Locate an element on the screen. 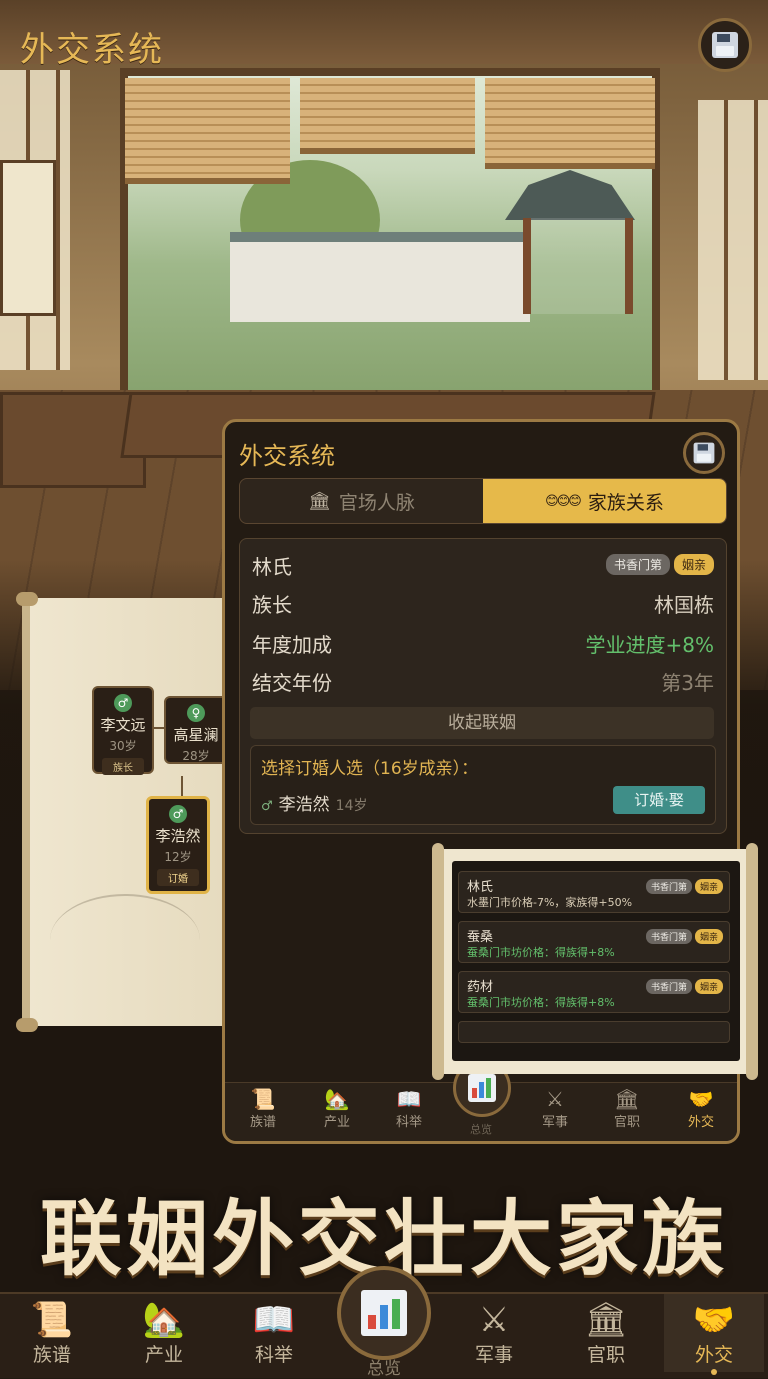 This screenshot has height=1379, width=768. tab-label: 官场人脉 is located at coordinates (376, 502).